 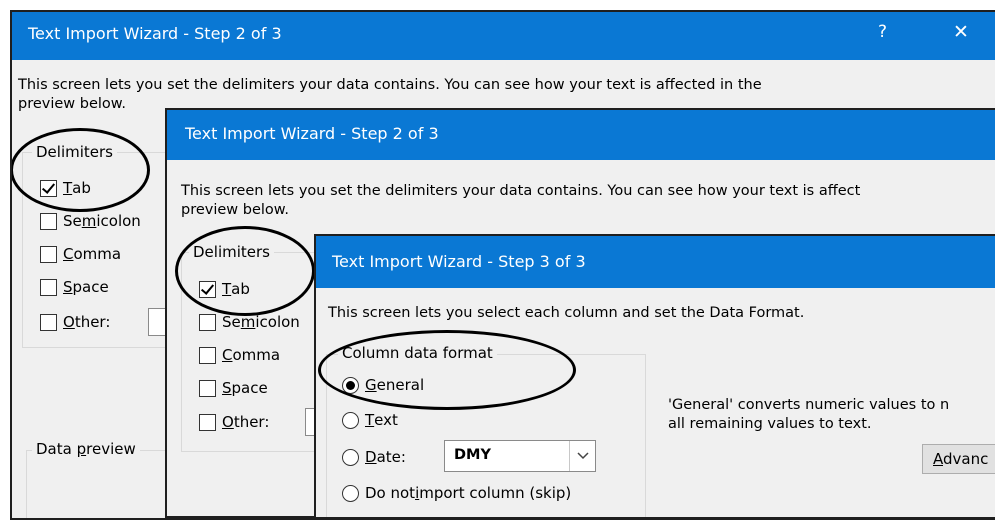 I want to click on help-icon: ?, so click(x=882, y=32).